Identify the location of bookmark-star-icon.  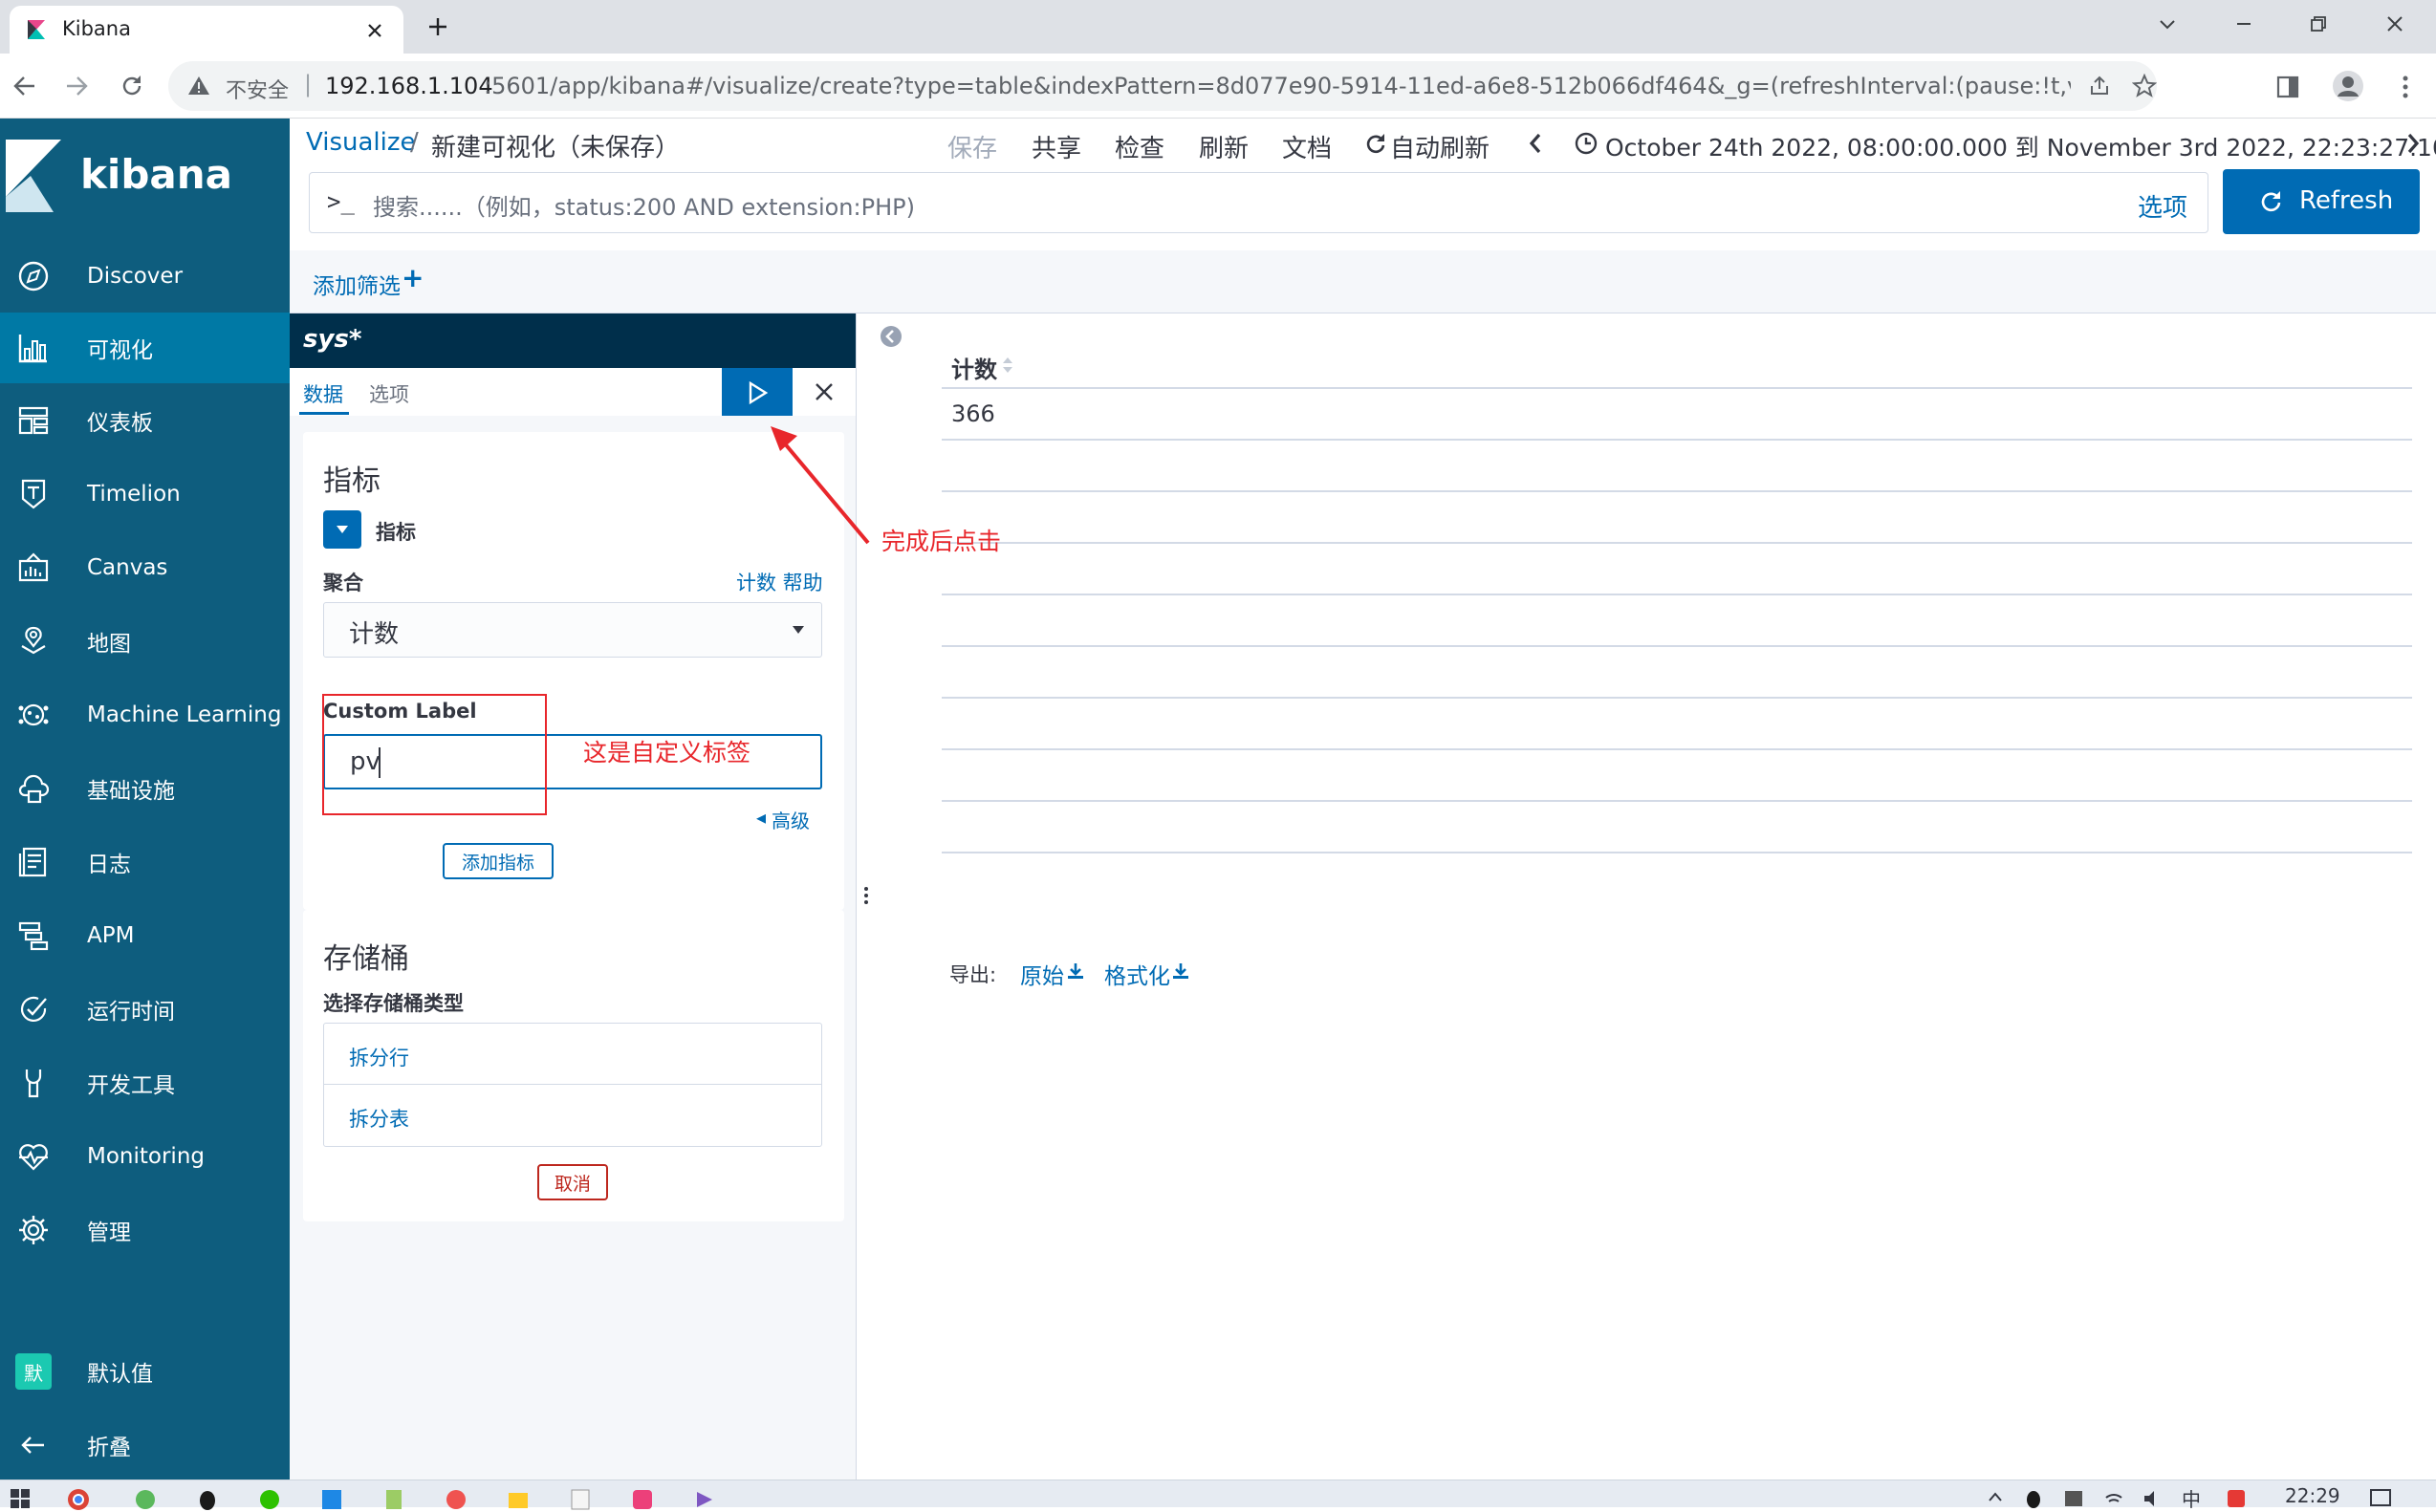
(2144, 86).